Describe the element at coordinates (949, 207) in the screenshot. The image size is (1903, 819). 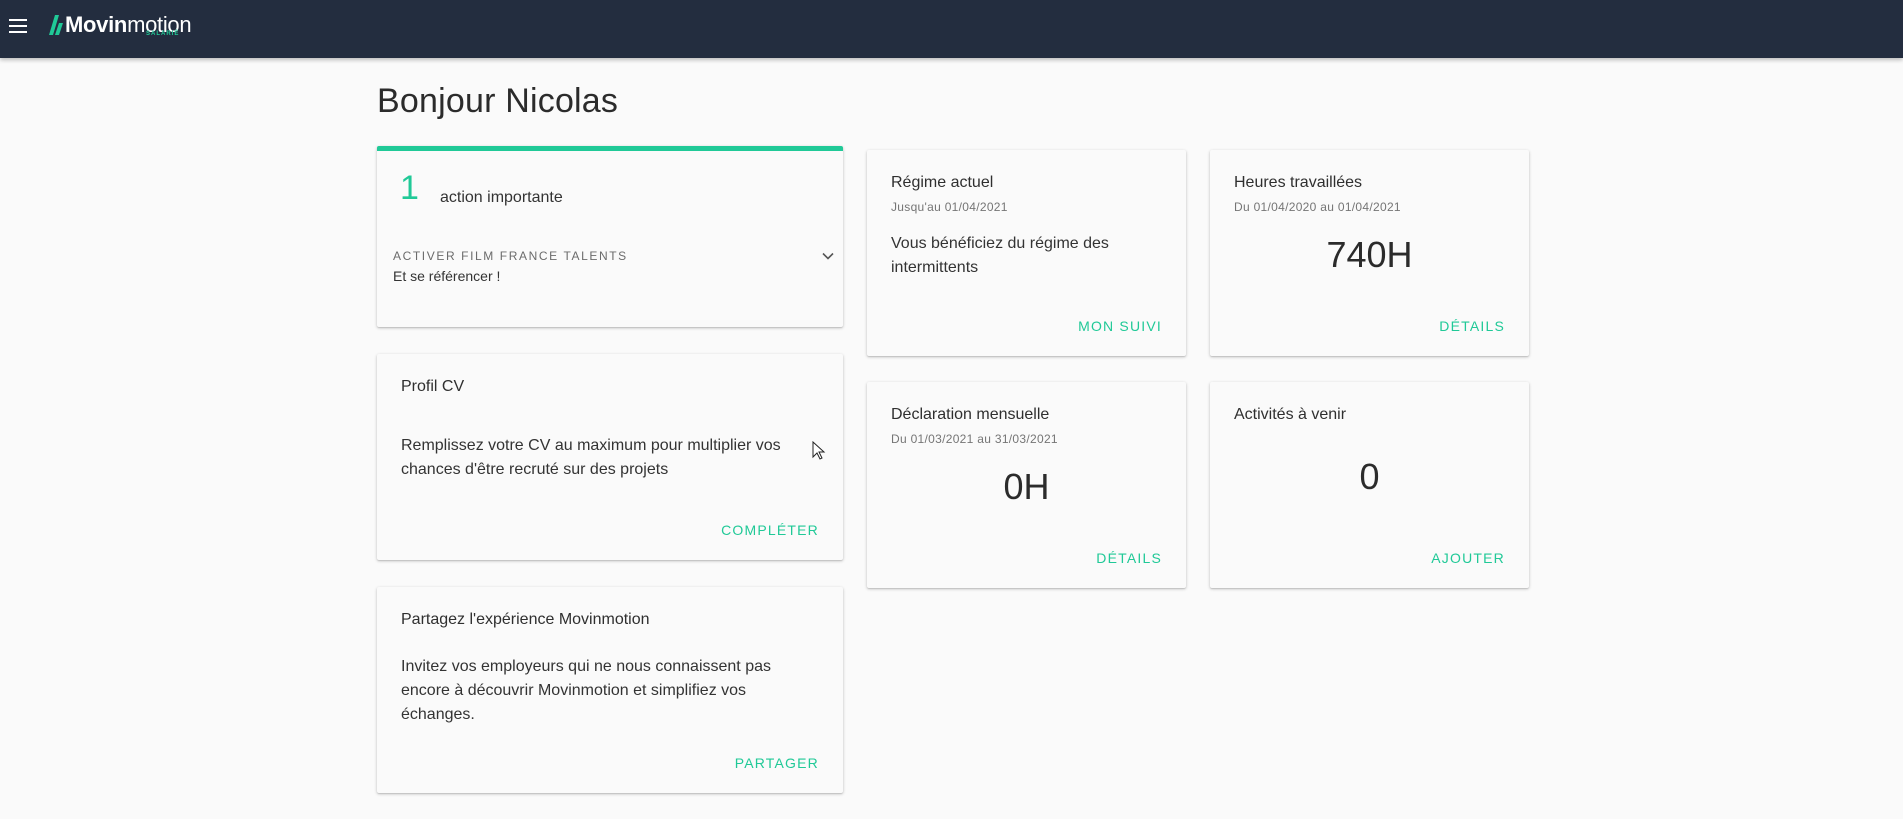
I see `card-subtitle: Jusqu'au 01/04/2021` at that location.